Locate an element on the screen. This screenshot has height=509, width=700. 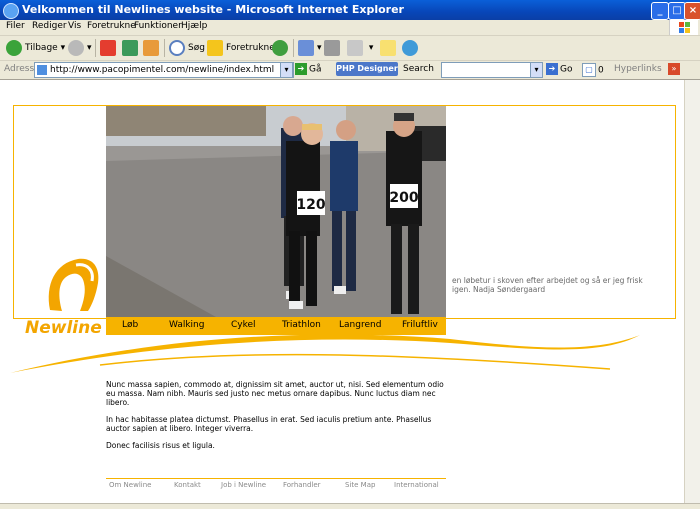
mail-icon is located at coordinates (306, 47).